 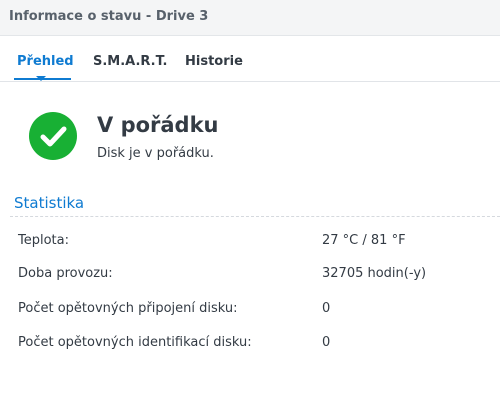 What do you see at coordinates (250, 18) in the screenshot?
I see `title-bar: Informace o stavu - Drive 3` at bounding box center [250, 18].